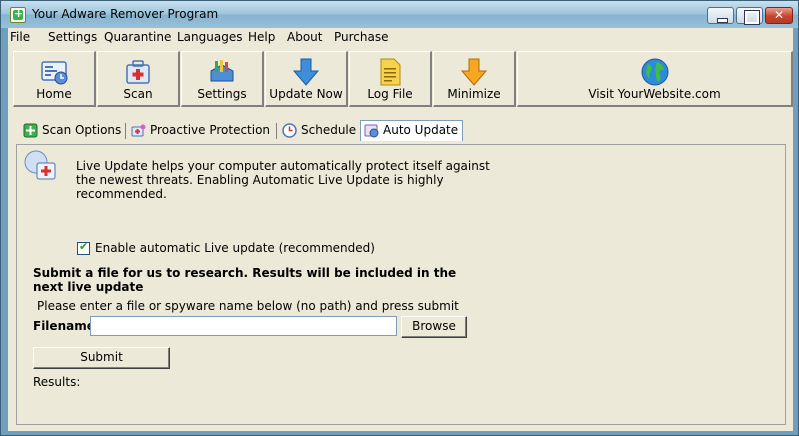  What do you see at coordinates (289, 130) in the screenshot?
I see `clock-icon` at bounding box center [289, 130].